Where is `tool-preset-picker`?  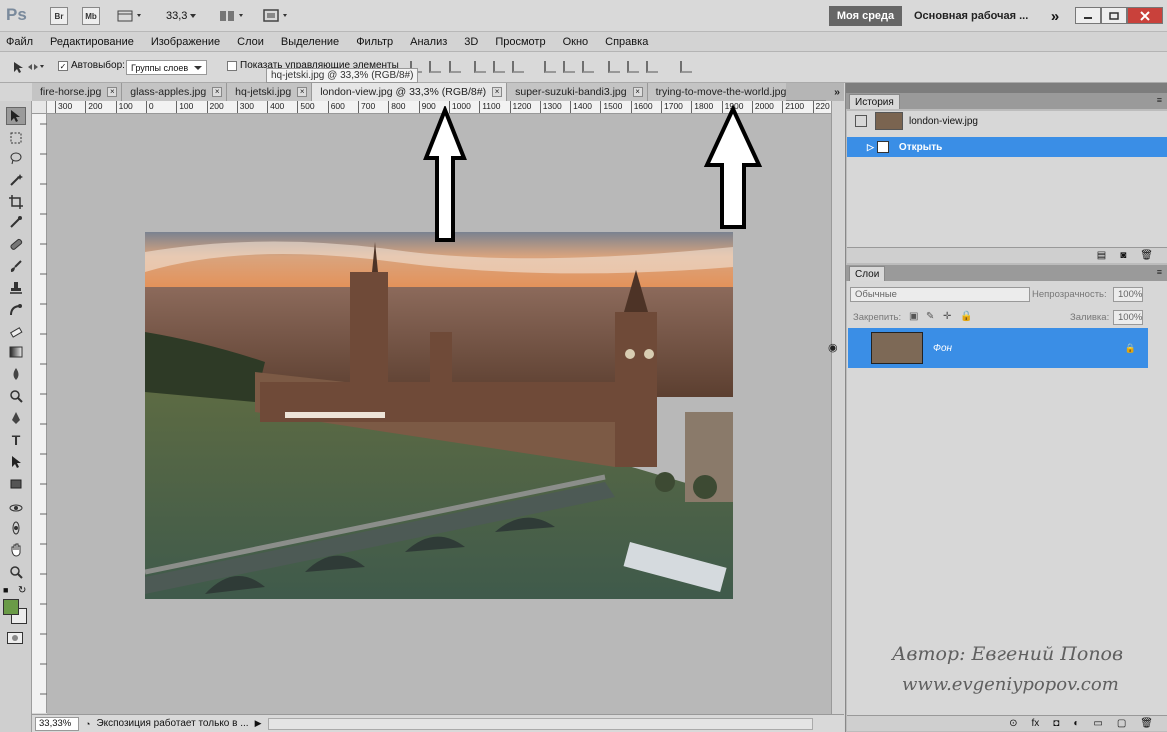 tool-preset-picker is located at coordinates (29, 67).